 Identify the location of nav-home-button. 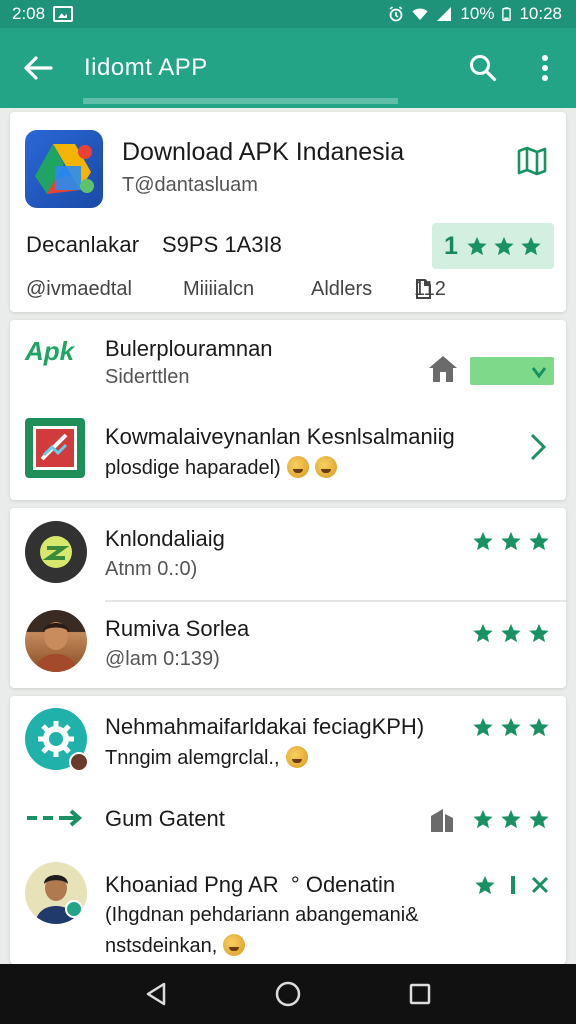
(288, 994).